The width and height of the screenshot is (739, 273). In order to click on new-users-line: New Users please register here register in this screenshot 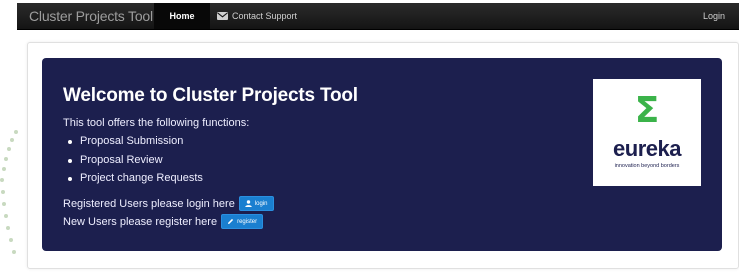, I will do `click(163, 221)`.